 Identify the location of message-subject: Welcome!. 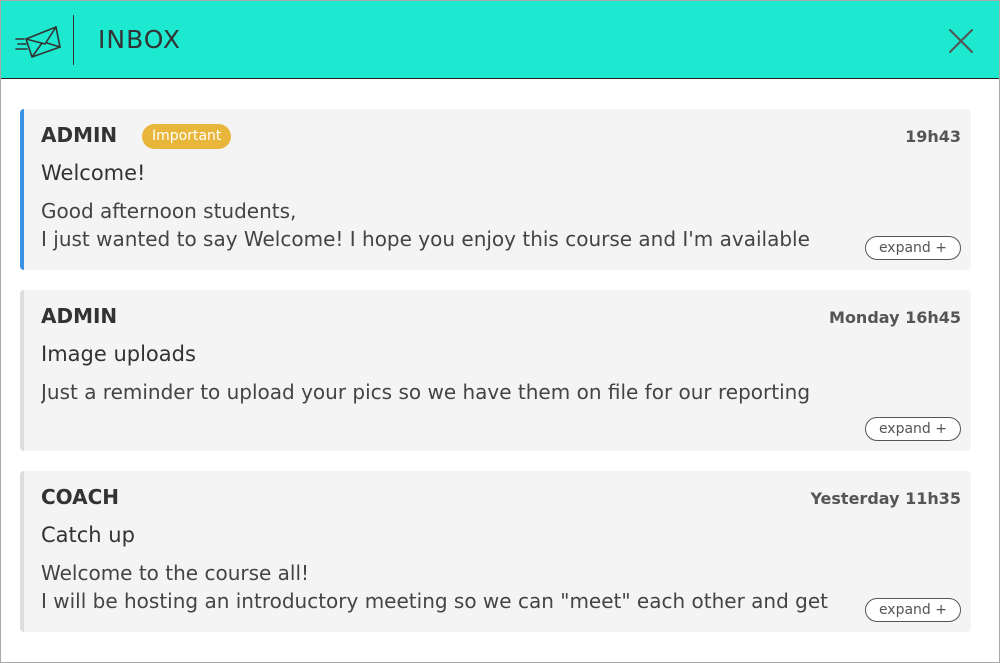
(93, 173).